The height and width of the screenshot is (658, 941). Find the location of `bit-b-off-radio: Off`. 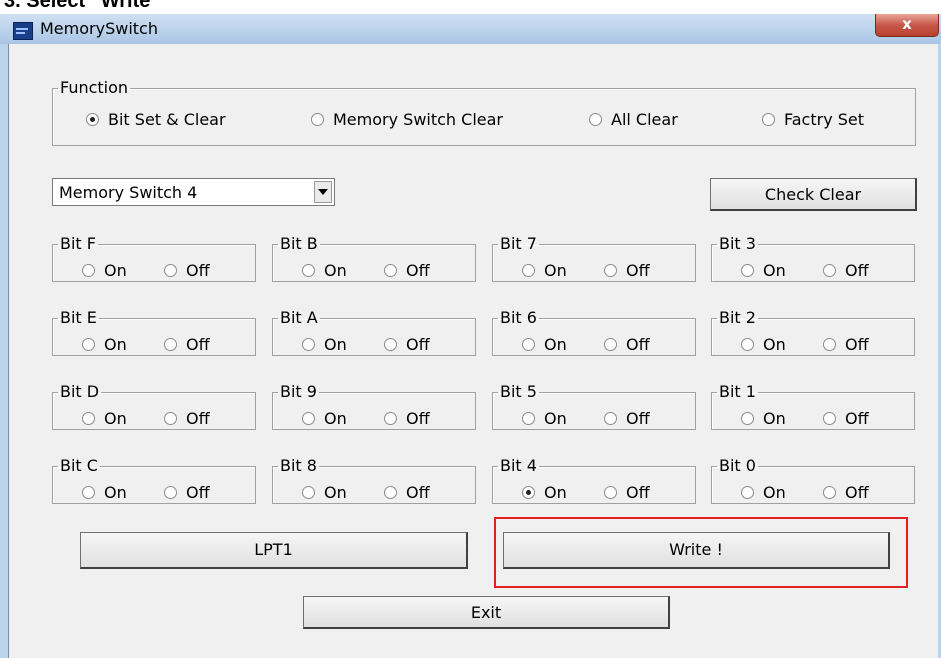

bit-b-off-radio: Off is located at coordinates (407, 270).